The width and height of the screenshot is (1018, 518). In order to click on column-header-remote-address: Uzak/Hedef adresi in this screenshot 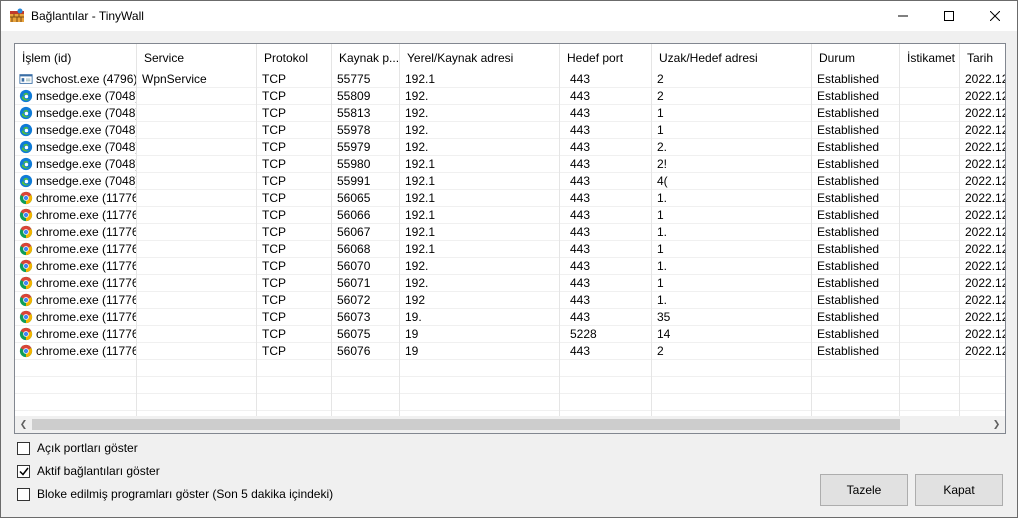, I will do `click(732, 58)`.